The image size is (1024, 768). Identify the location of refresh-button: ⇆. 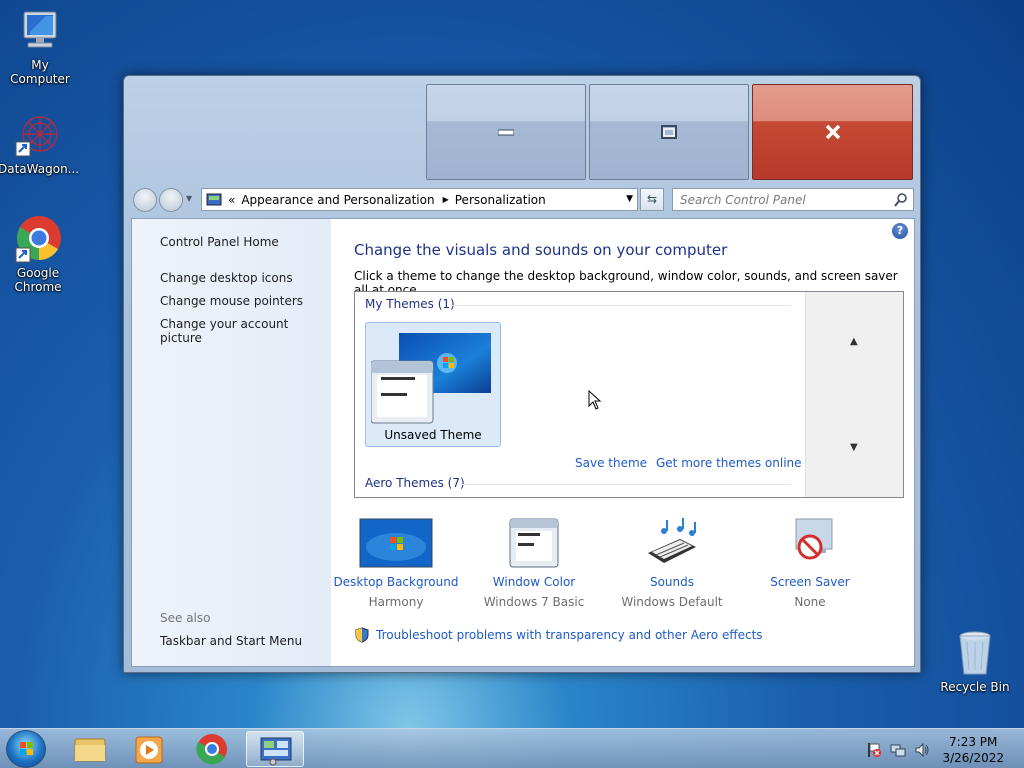
(652, 199).